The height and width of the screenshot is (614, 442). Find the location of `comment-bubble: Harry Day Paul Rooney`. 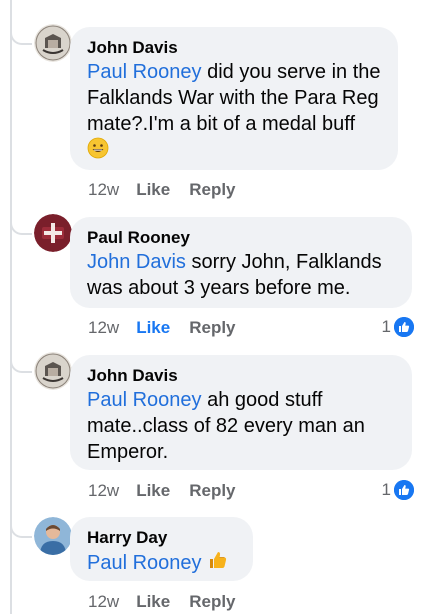

comment-bubble: Harry Day Paul Rooney is located at coordinates (161, 549).